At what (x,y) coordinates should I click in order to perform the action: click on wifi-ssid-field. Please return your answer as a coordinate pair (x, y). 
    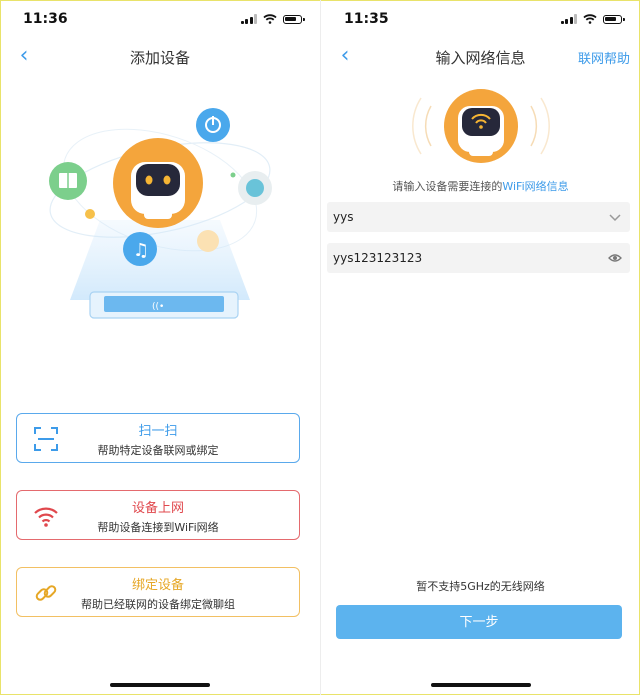
    Looking at the image, I should click on (478, 217).